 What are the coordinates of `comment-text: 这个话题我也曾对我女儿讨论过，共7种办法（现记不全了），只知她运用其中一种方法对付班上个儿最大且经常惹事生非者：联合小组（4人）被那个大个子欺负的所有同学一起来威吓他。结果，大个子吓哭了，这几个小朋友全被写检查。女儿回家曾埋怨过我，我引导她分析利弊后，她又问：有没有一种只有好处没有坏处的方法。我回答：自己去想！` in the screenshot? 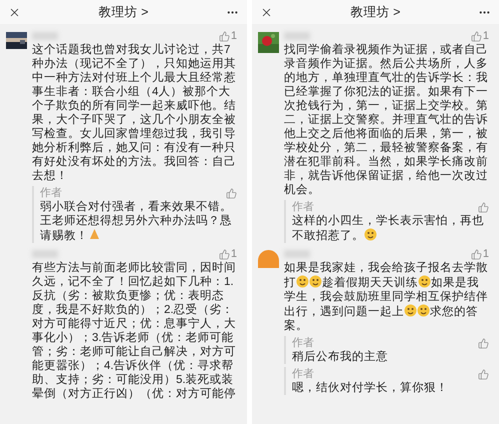 It's located at (134, 113).